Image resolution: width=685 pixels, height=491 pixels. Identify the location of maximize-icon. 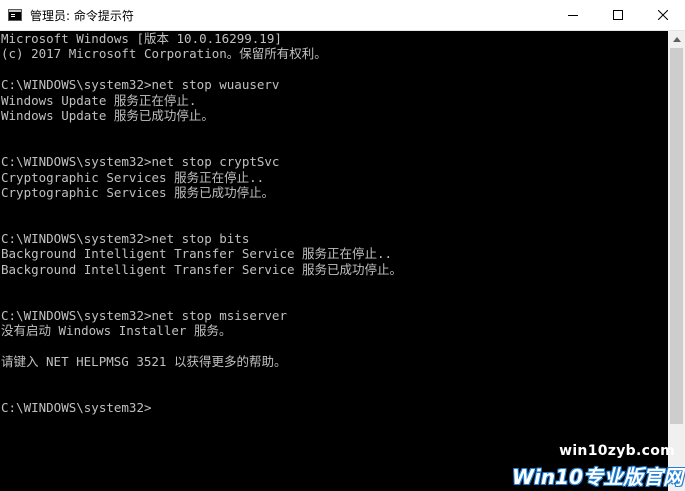
(617, 15).